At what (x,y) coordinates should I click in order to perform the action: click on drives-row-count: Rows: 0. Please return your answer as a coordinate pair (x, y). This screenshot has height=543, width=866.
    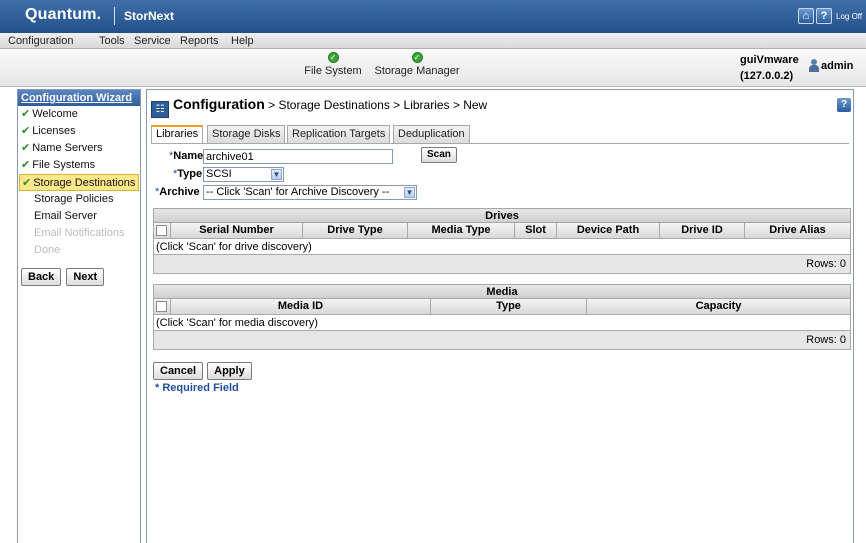
    Looking at the image, I should click on (502, 264).